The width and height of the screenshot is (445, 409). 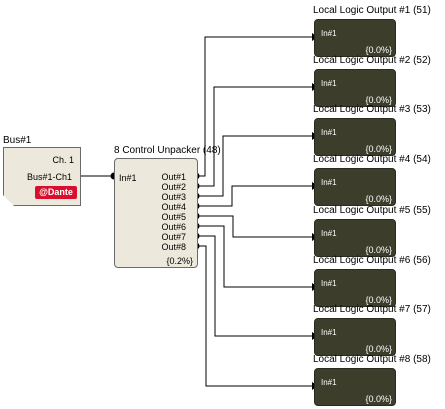 What do you see at coordinates (372, 210) in the screenshot?
I see `logic-output-title: Local Logic Output #5 (55)` at bounding box center [372, 210].